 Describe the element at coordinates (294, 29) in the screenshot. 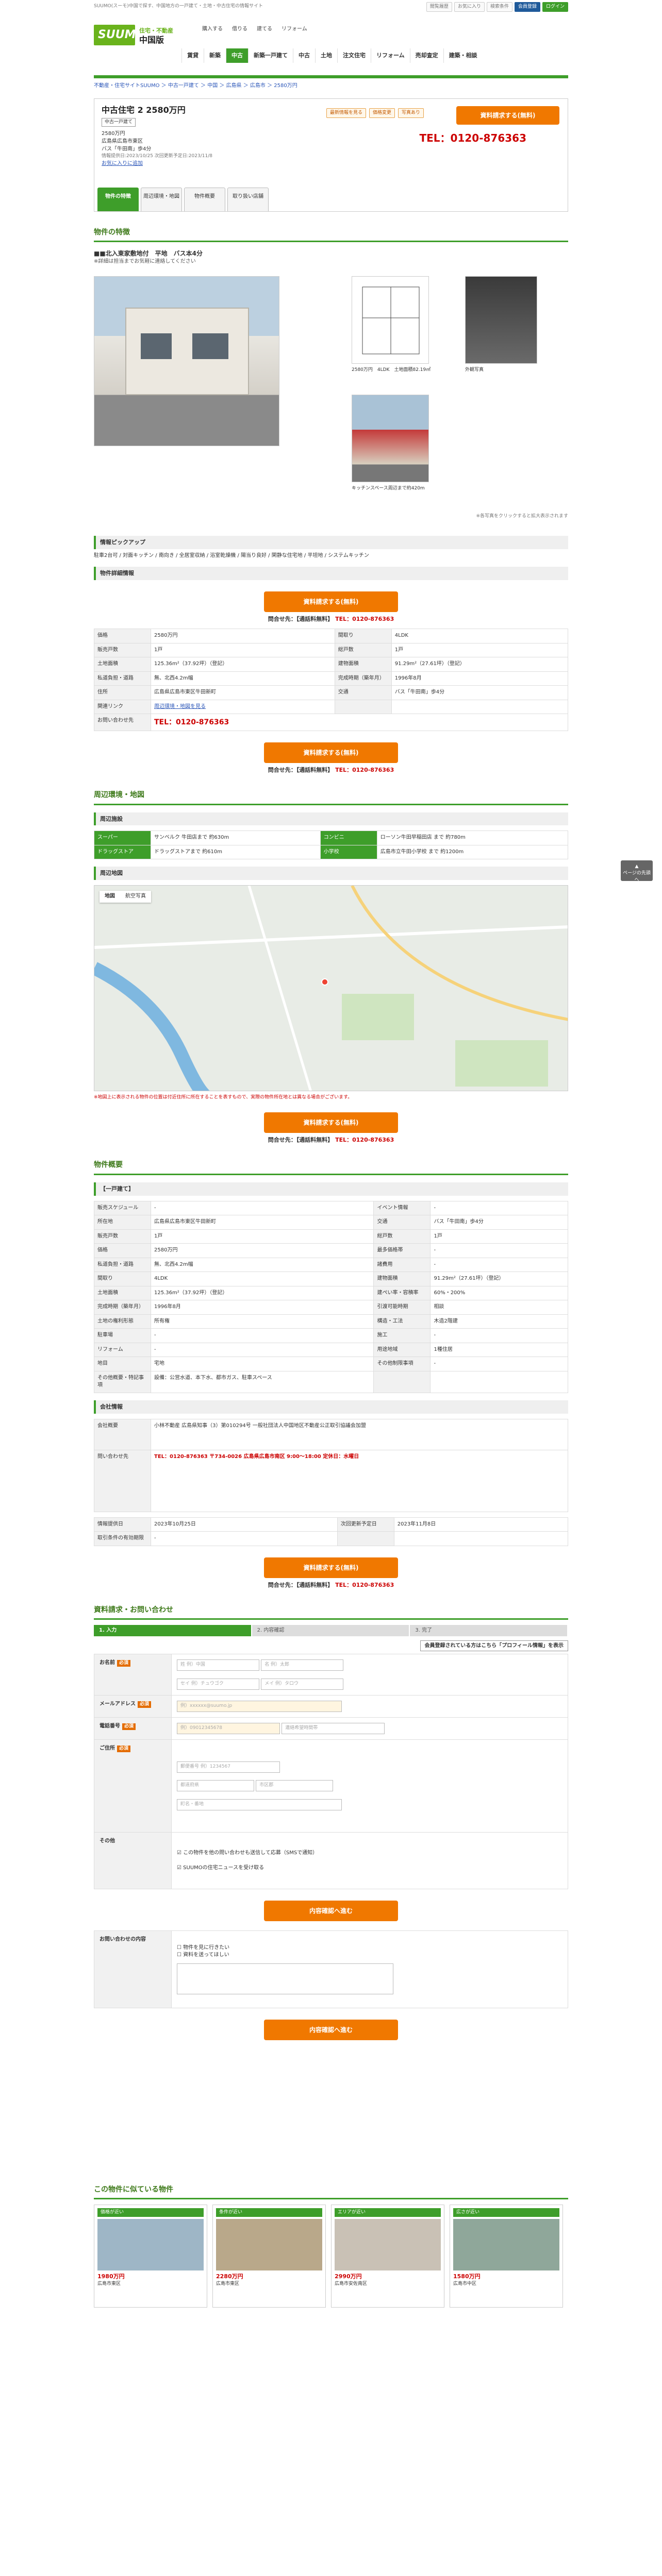

I see `top-link-reform: リフォーム` at that location.